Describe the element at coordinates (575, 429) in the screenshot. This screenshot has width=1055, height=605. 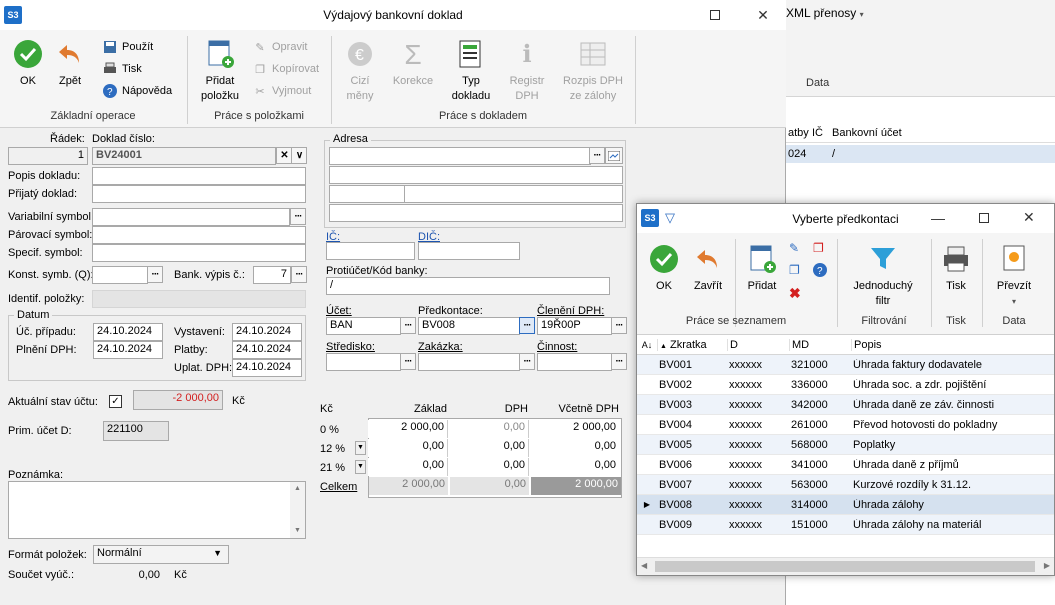
I see `vat-incl-cell: 2 000,00` at that location.